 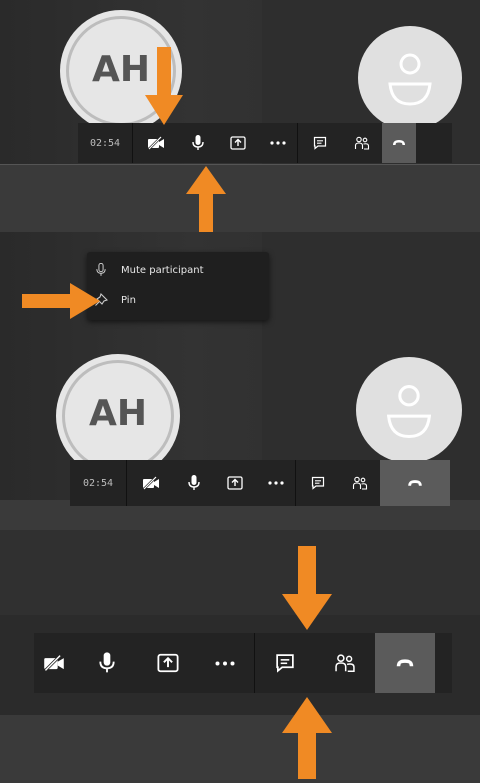 I want to click on call-toolbar-zoomed, so click(x=243, y=663).